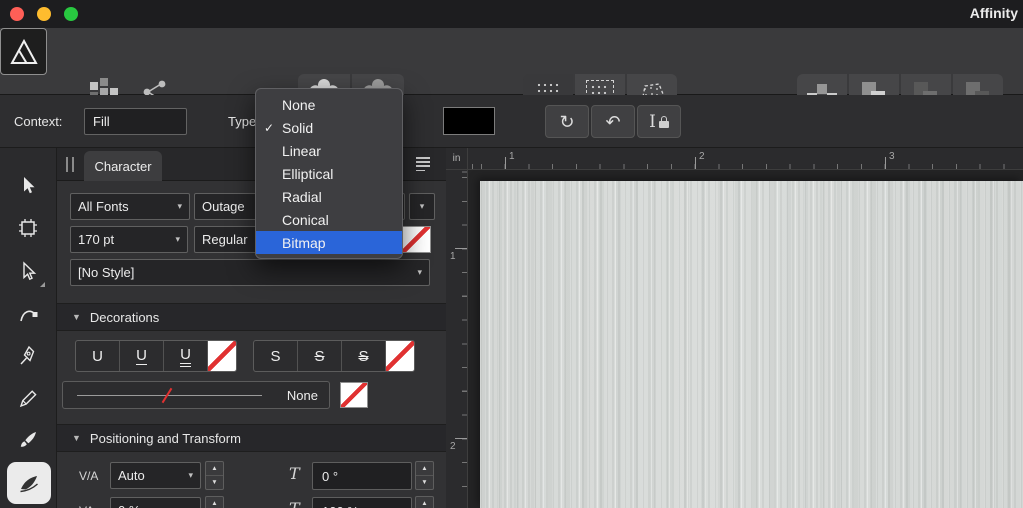  What do you see at coordinates (129, 505) in the screenshot?
I see `tracking-value: 0 %` at bounding box center [129, 505].